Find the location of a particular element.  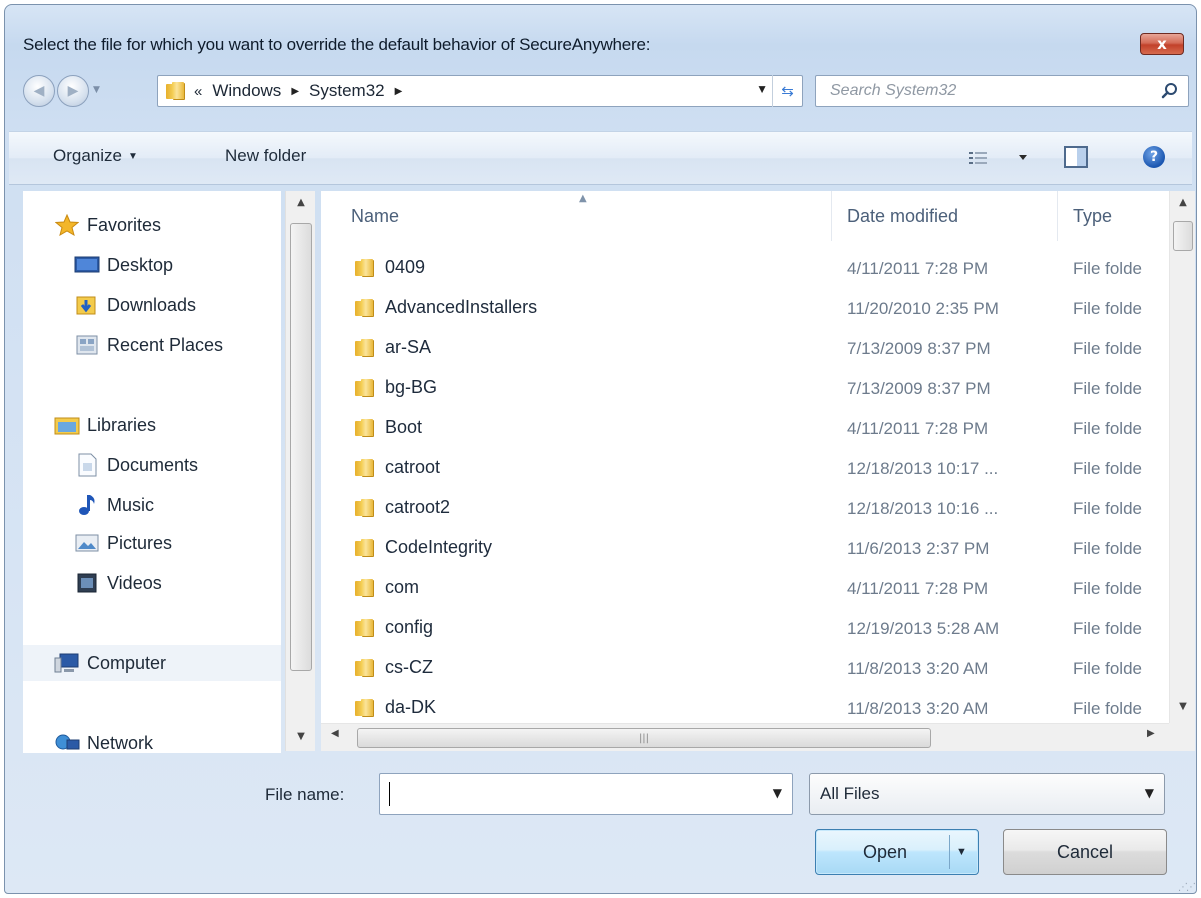

nav-label: Network is located at coordinates (120, 742).